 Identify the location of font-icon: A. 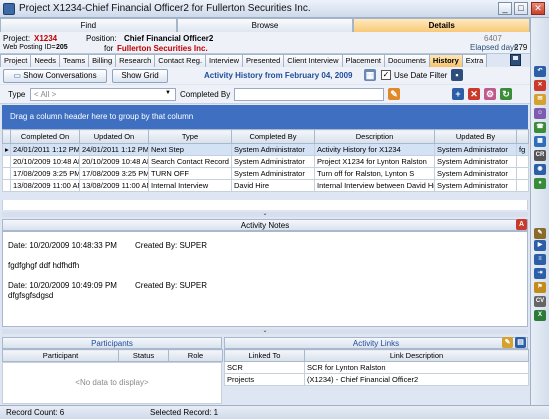
(521, 224).